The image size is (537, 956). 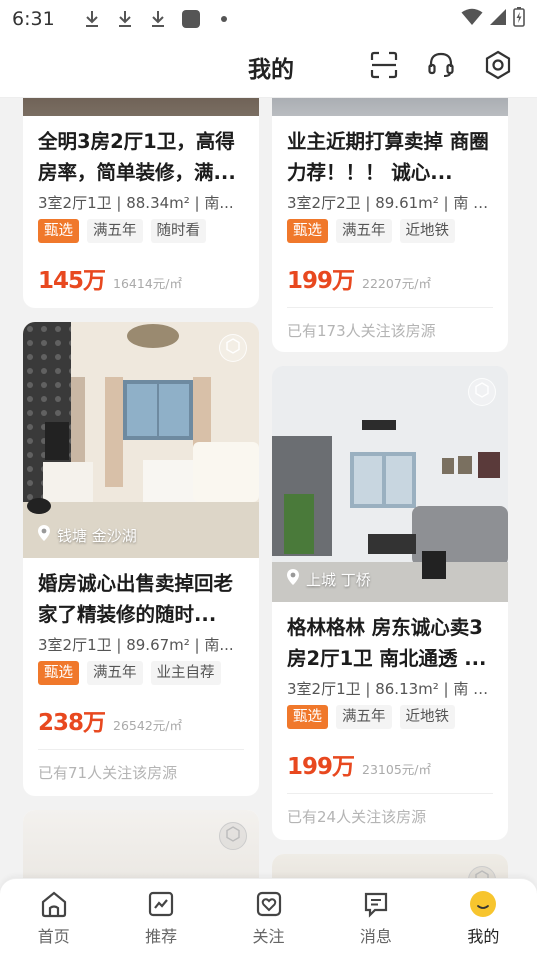 I want to click on bottom-nav: 首页 推荐 关注 消息 我的, so click(x=268, y=917).